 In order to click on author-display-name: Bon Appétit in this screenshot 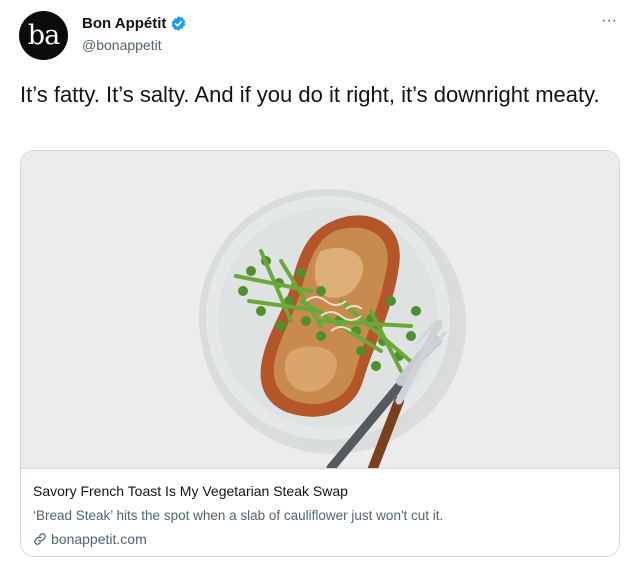, I will do `click(124, 23)`.